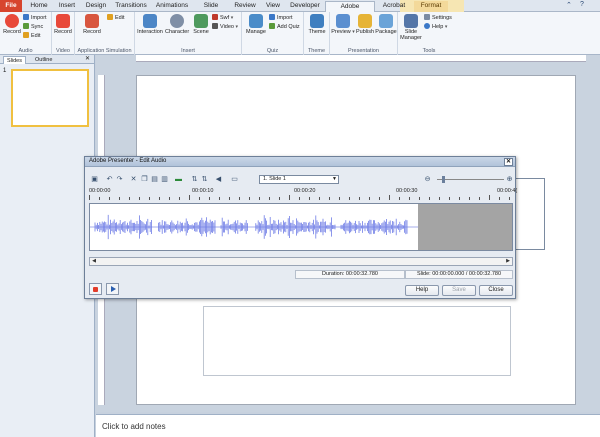 Image resolution: width=600 pixels, height=437 pixels. I want to click on insert-video-button: Video ▾, so click(225, 26).